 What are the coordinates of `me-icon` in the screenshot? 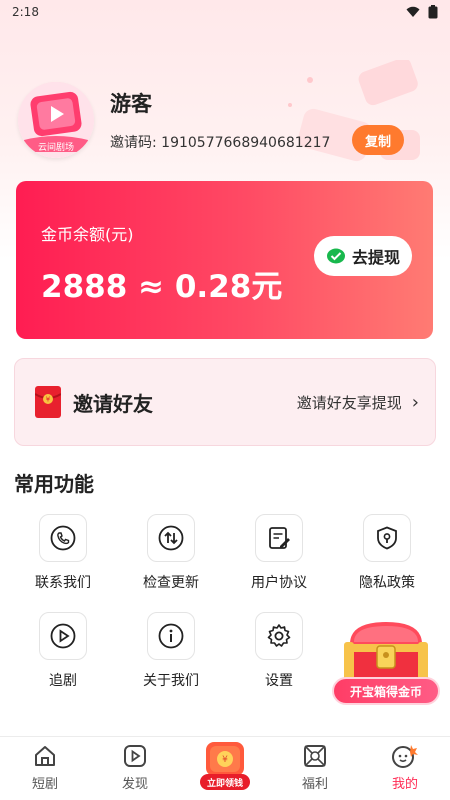 It's located at (405, 756).